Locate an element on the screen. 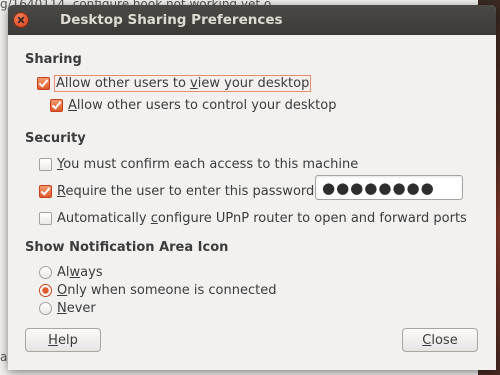  title-bar: Desktop Sharing Preferences is located at coordinates (252, 20).